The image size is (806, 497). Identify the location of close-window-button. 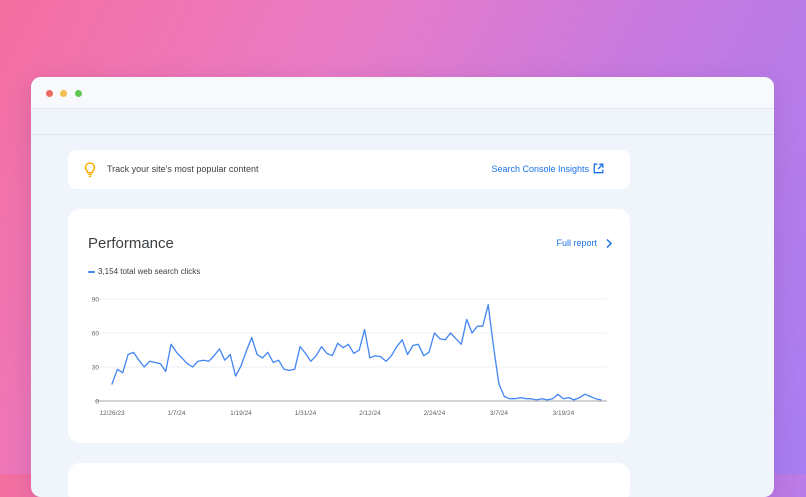
(49, 93).